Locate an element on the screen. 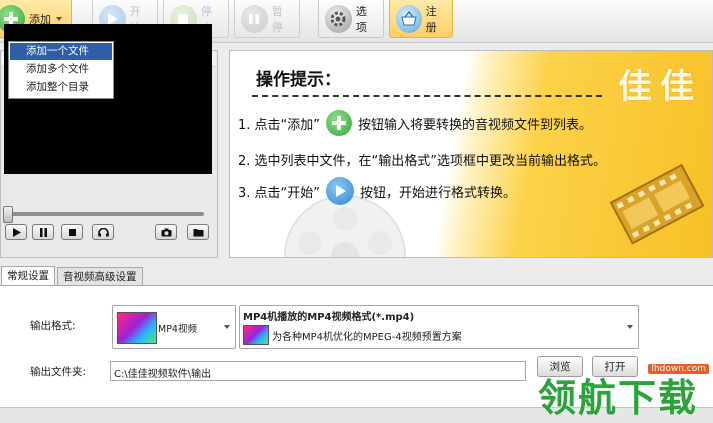 The width and height of the screenshot is (713, 423). settings-tabs: 常规设置 音视频高级设置 is located at coordinates (356, 276).